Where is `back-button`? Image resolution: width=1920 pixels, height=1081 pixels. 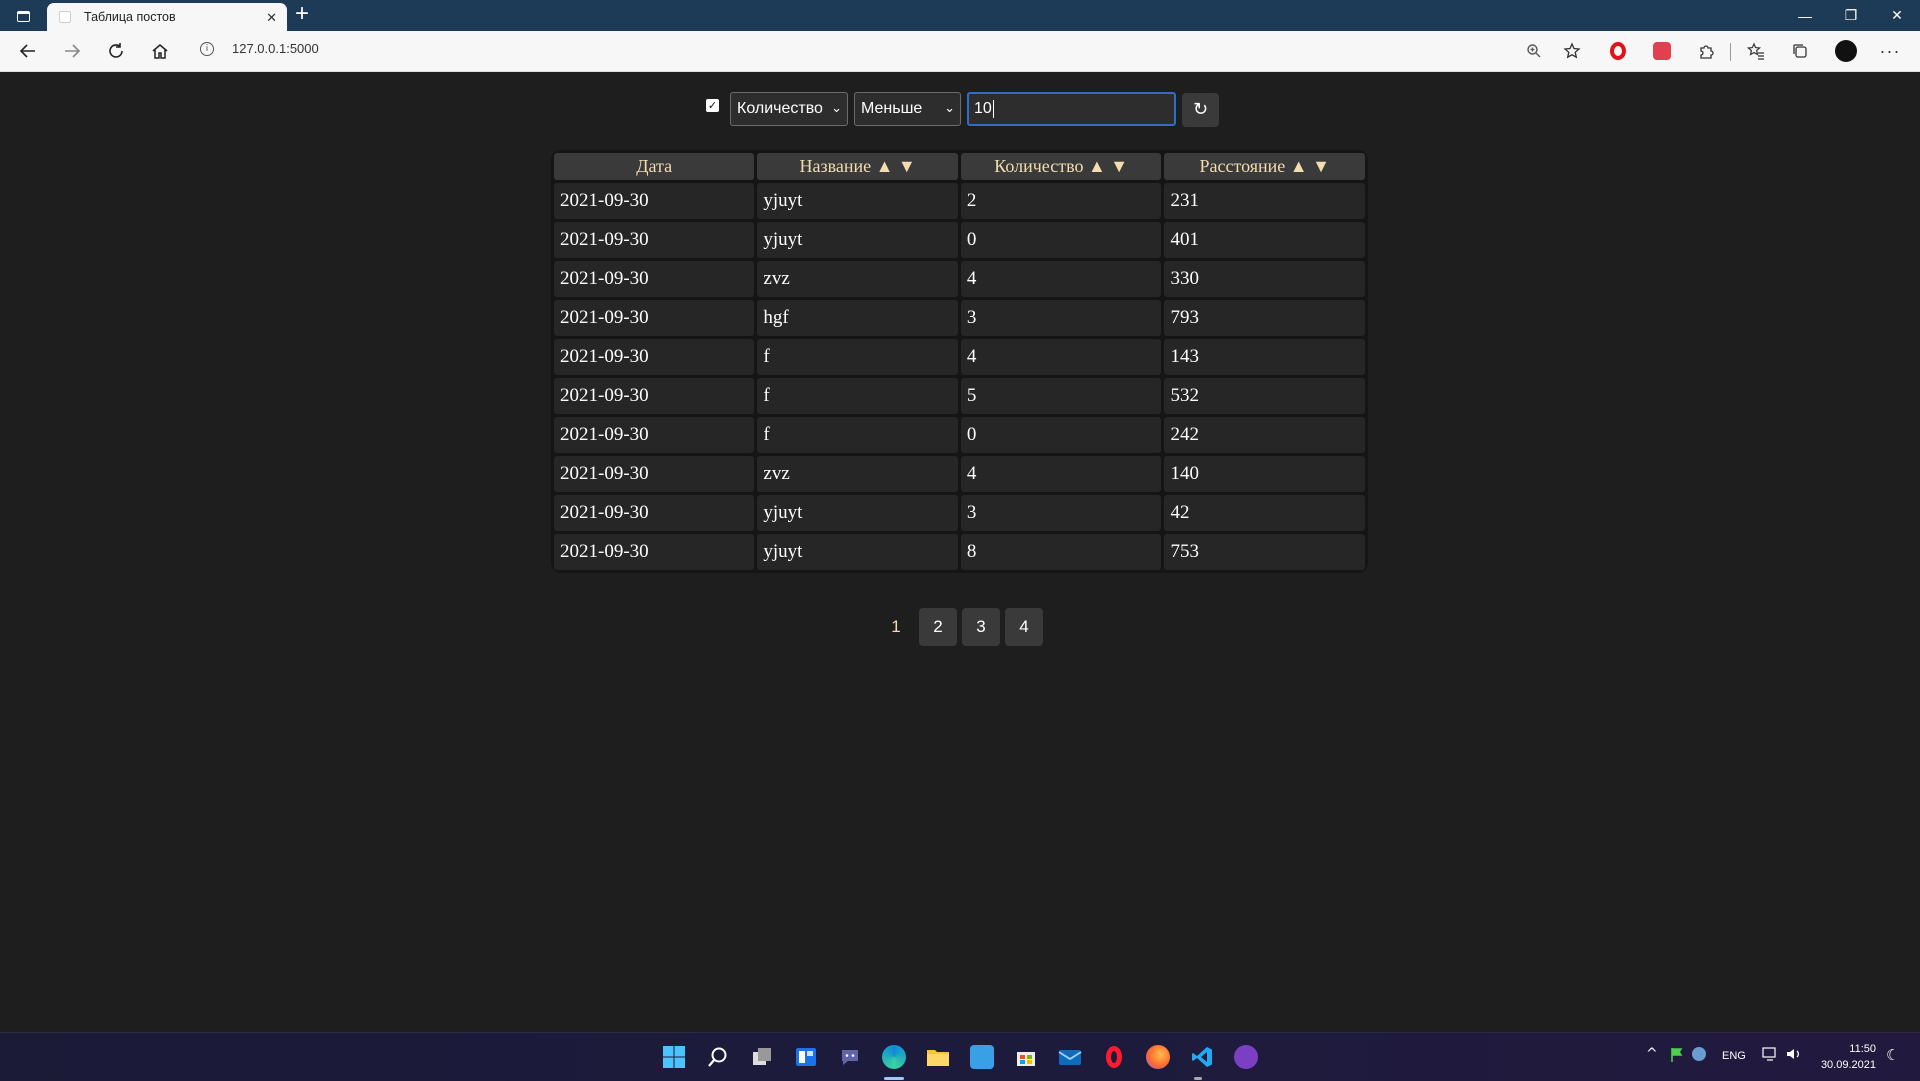 back-button is located at coordinates (28, 51).